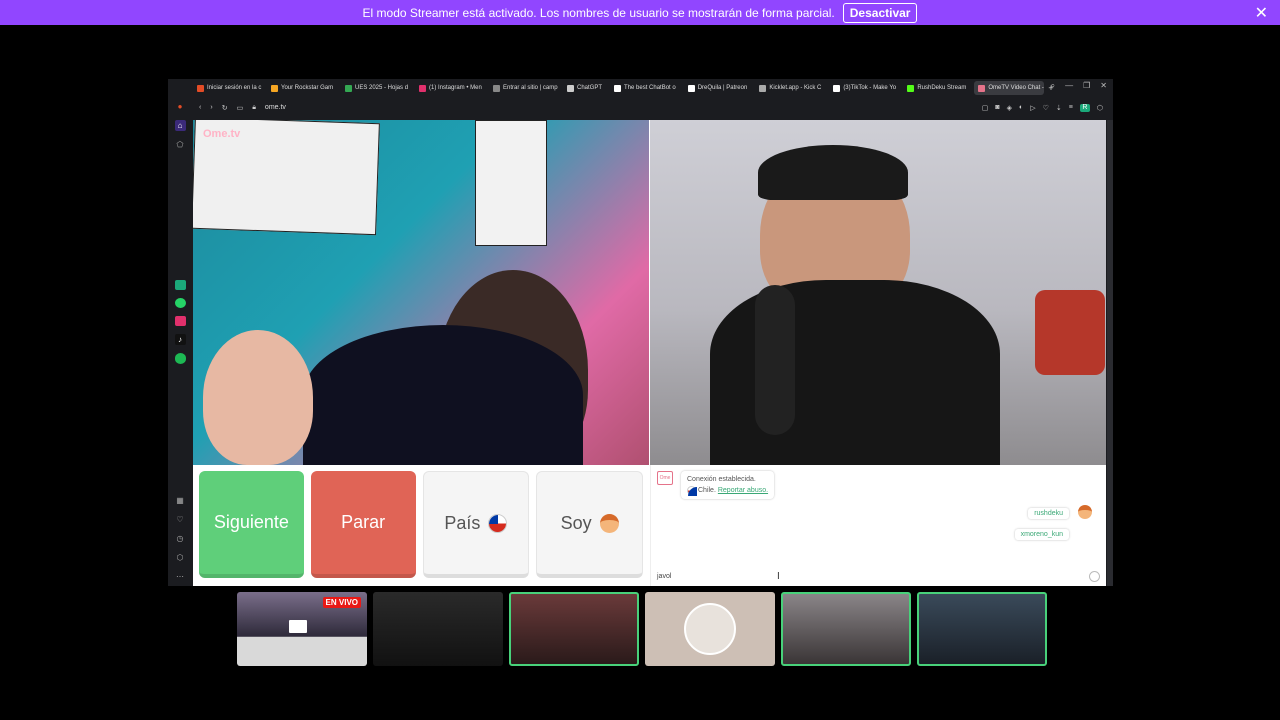 The image size is (1280, 720). Describe the element at coordinates (180, 321) in the screenshot. I see `instagram-icon` at that location.